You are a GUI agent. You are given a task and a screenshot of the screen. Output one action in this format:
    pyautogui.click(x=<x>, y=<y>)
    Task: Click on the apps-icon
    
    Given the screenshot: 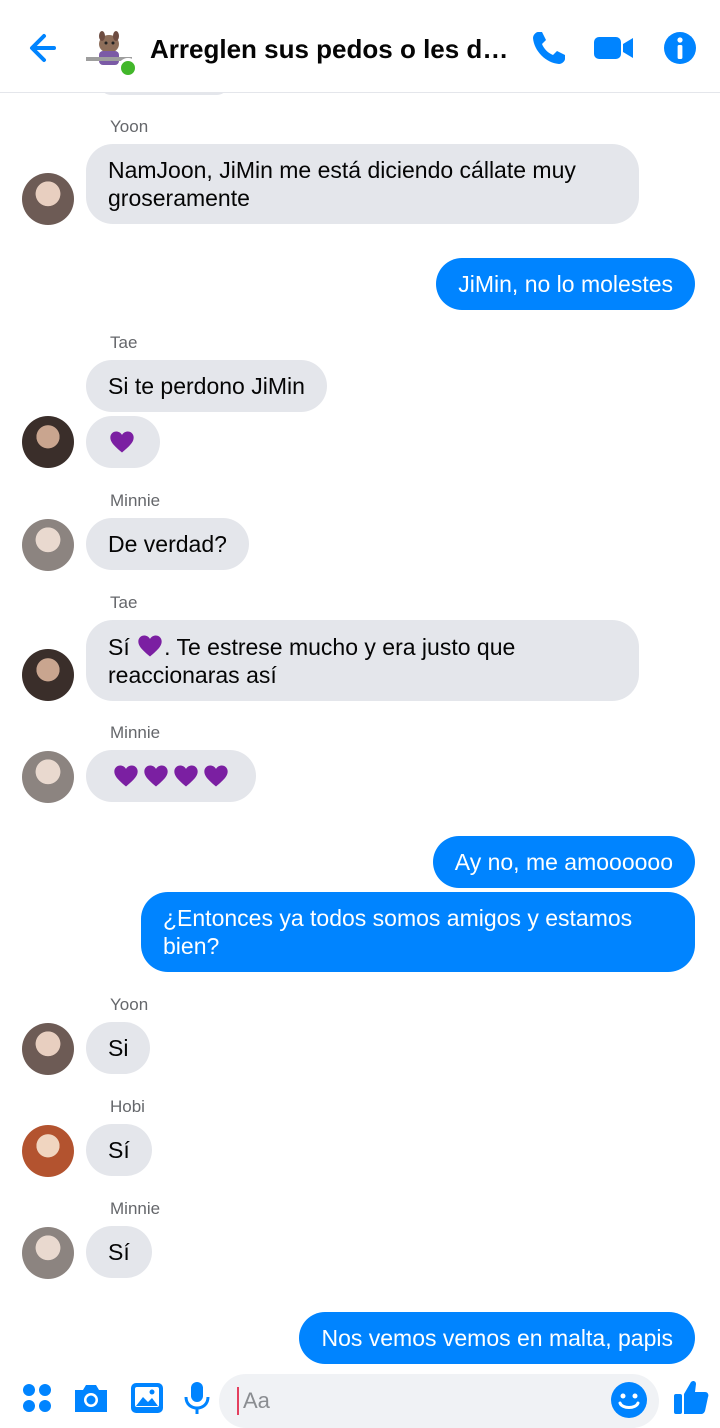 What is the action you would take?
    pyautogui.click(x=37, y=1398)
    